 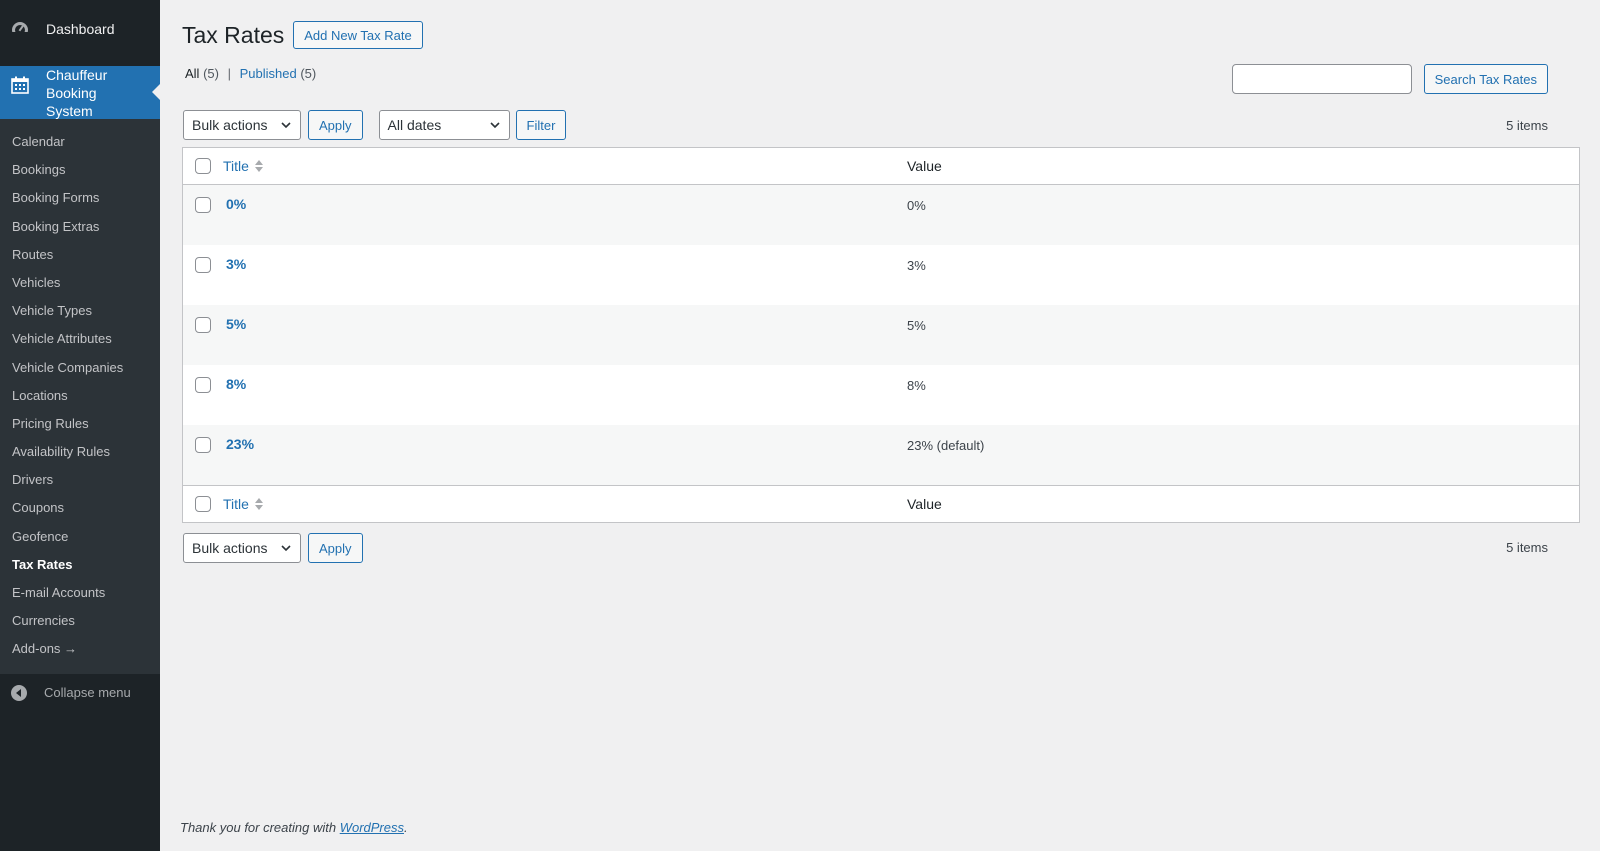 What do you see at coordinates (80, 339) in the screenshot?
I see `sidebar-item-vehicle-attributes: Vehicle Attributes` at bounding box center [80, 339].